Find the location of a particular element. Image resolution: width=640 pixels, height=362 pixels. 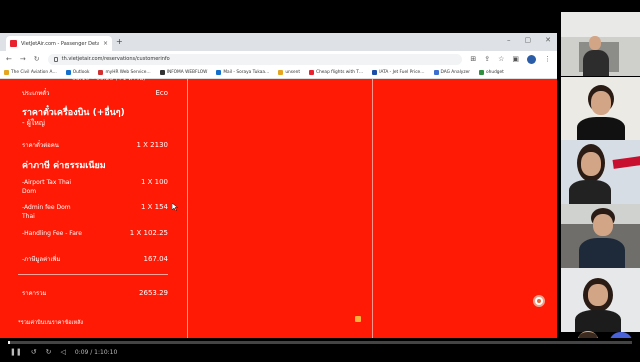

base-fare-label: ราคาตั๋วต่อคน is located at coordinates (40, 145).